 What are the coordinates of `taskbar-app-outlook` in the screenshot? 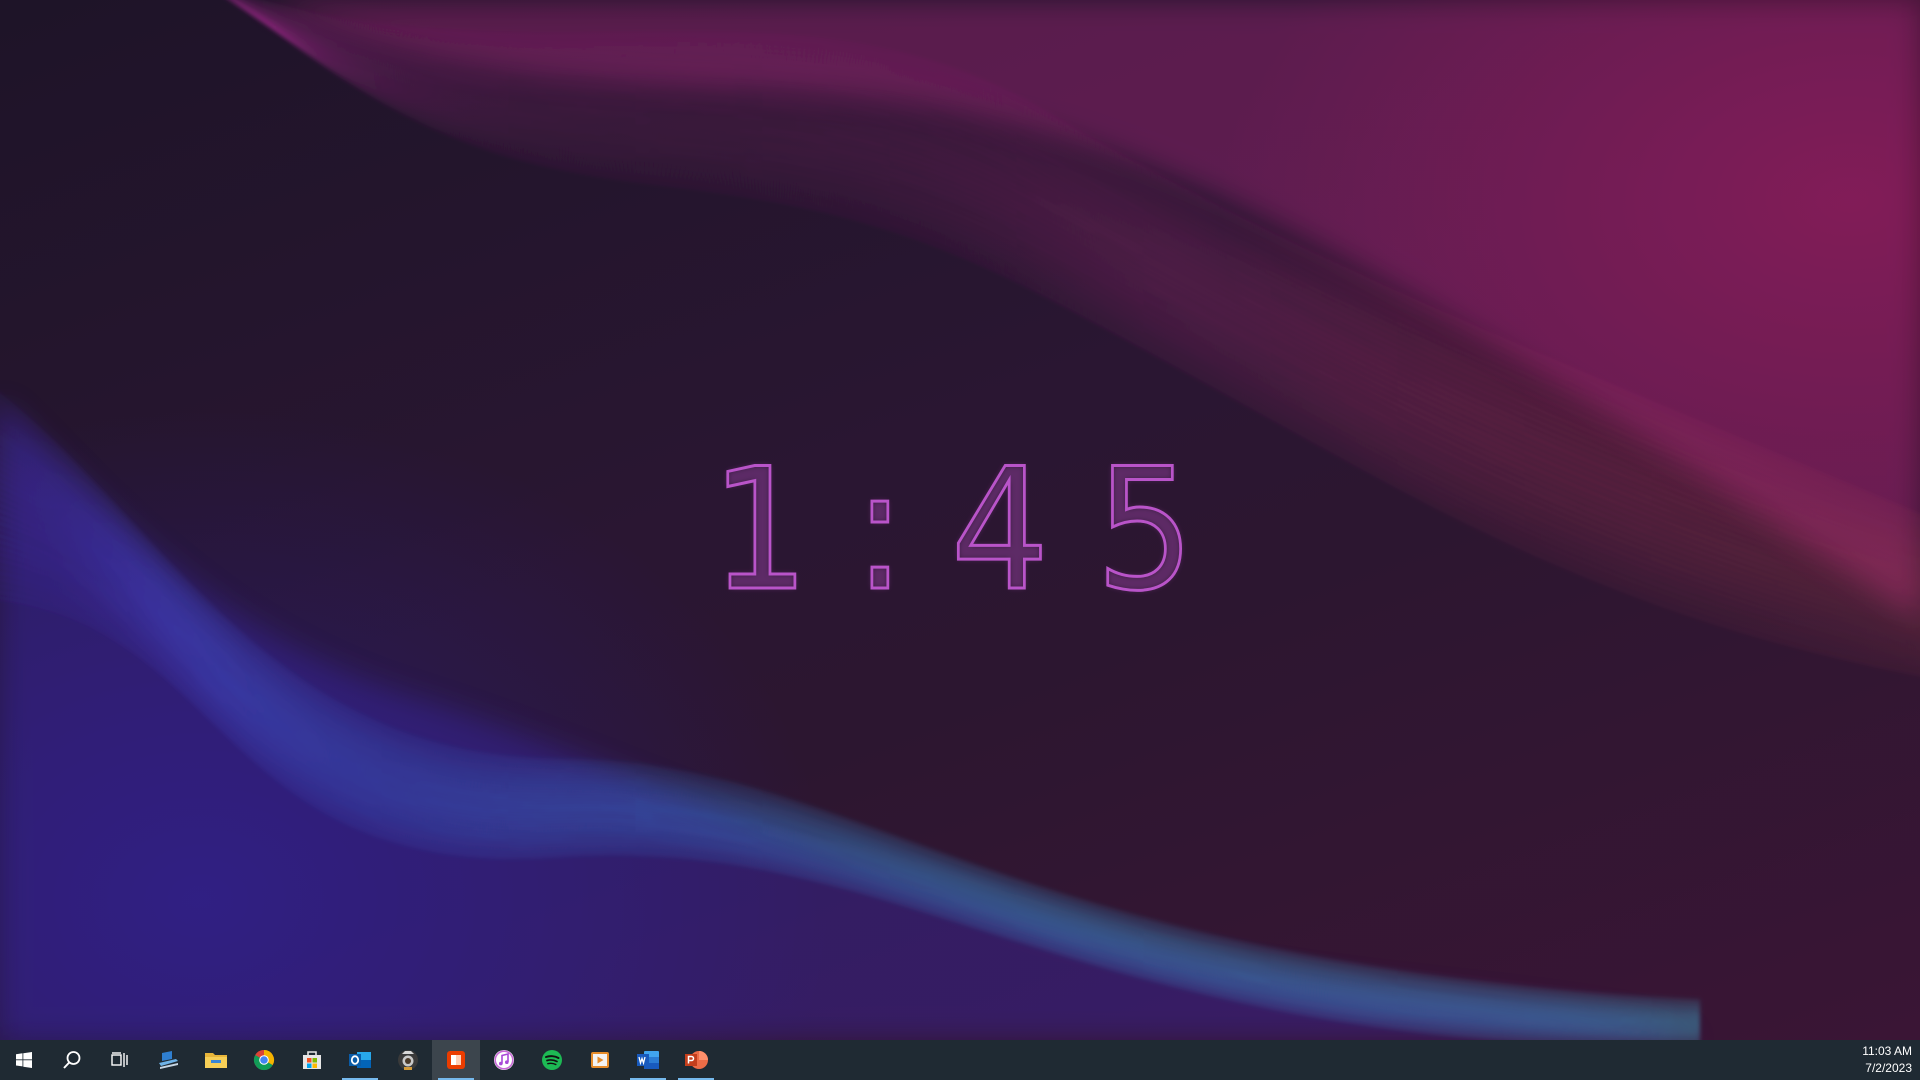 It's located at (360, 1060).